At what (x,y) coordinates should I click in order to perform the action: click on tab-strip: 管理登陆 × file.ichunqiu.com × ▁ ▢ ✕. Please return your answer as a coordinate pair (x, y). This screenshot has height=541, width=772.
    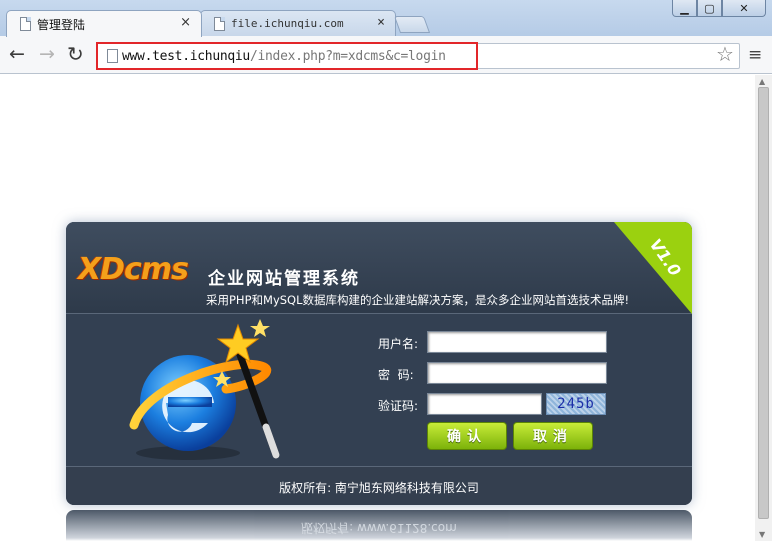
    Looking at the image, I should click on (386, 18).